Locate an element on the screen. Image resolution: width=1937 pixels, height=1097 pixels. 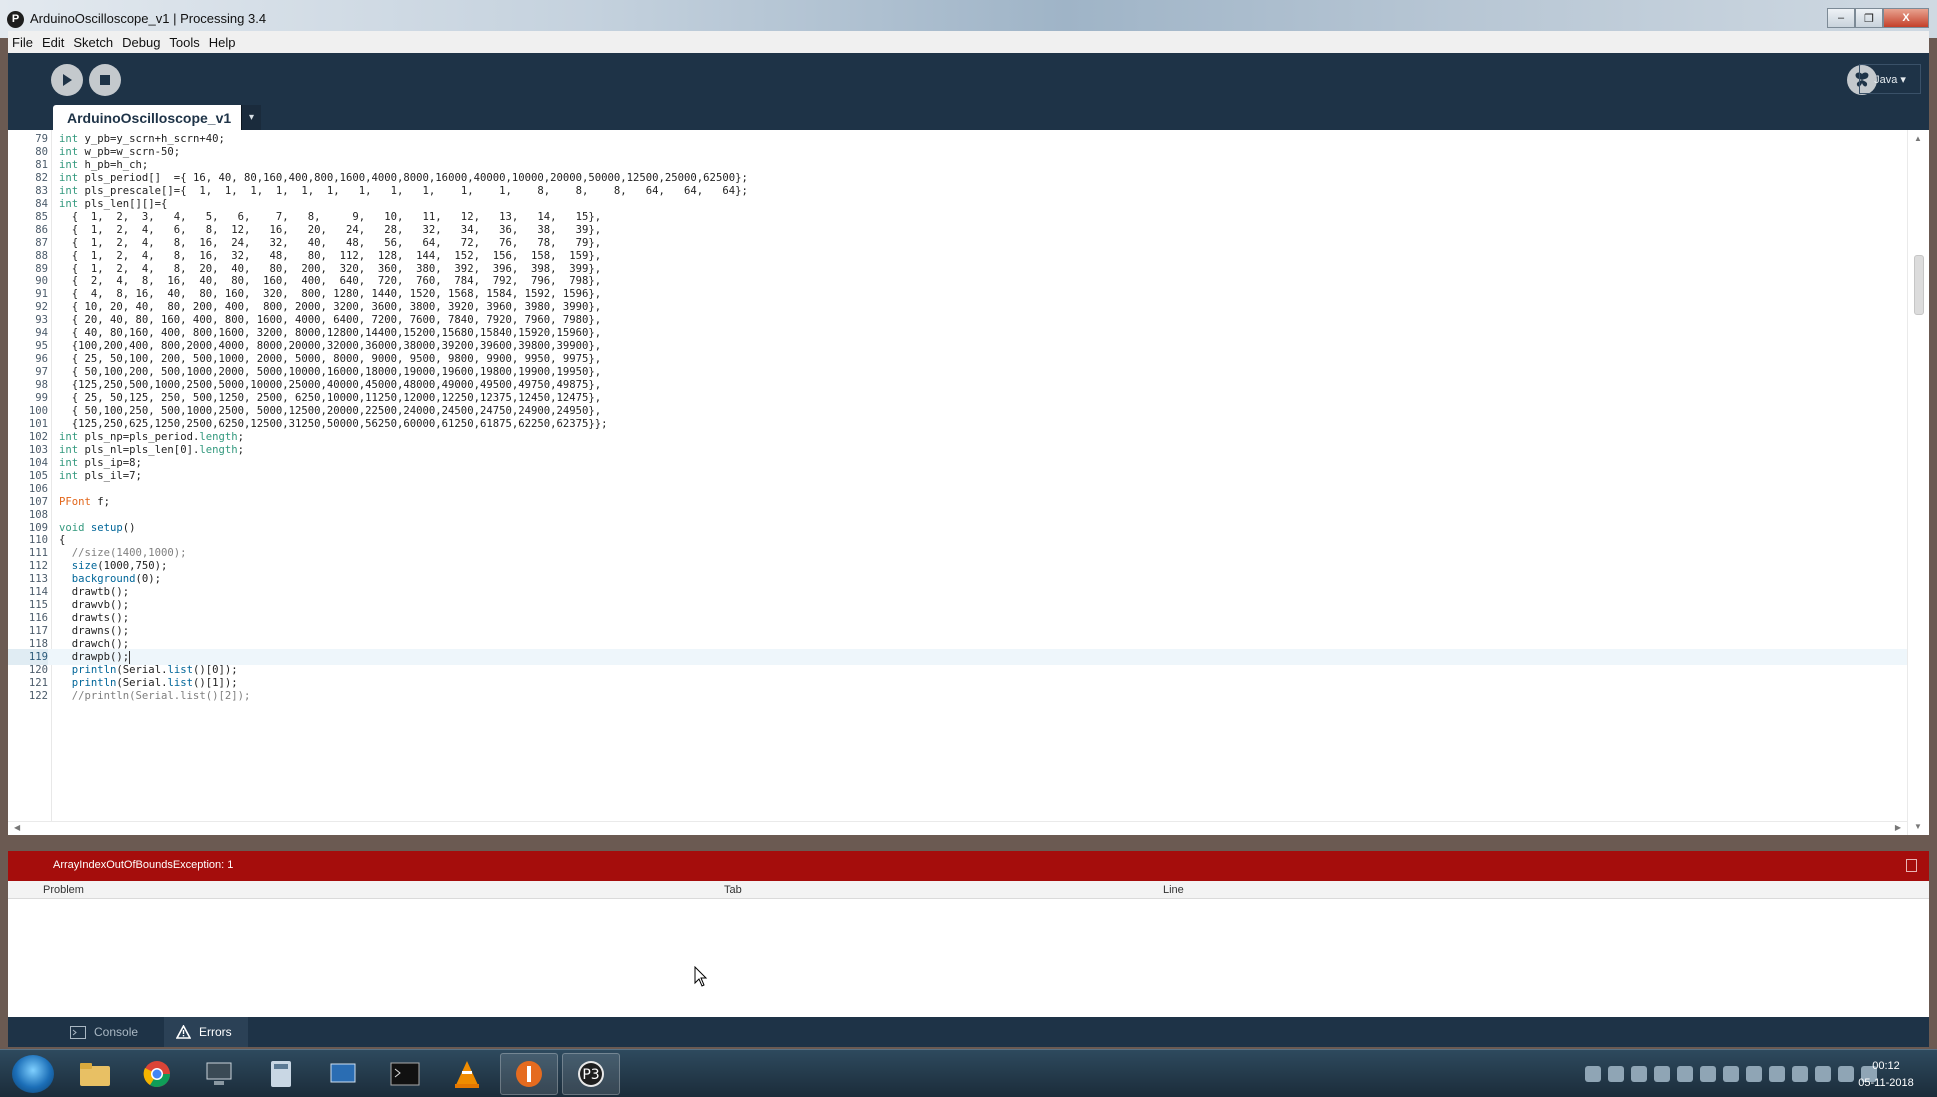
taskbar-clock: 00:12 05-11-2018 is located at coordinates (1886, 1075).